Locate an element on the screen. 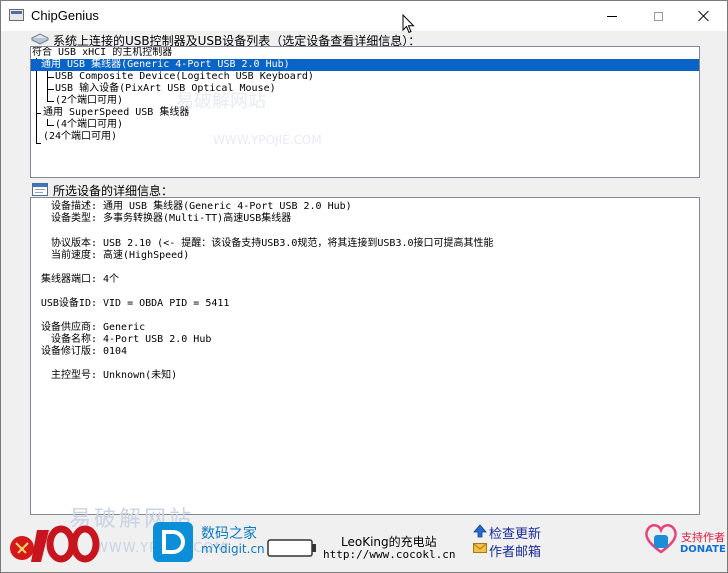 Image resolution: width=728 pixels, height=573 pixels. check-update-link: 检查更新 is located at coordinates (515, 532).